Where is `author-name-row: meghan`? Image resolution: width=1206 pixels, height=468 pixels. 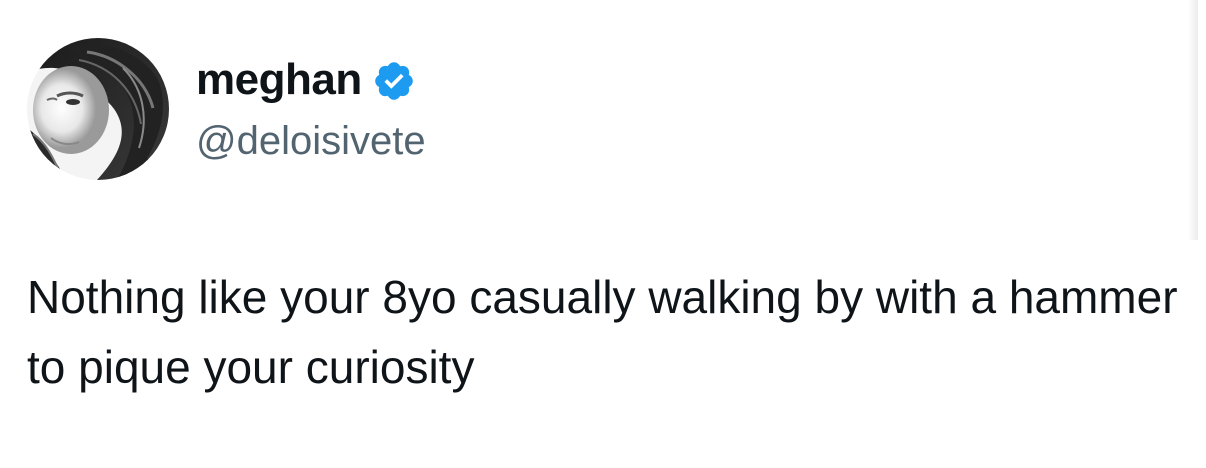 author-name-row: meghan is located at coordinates (306, 80).